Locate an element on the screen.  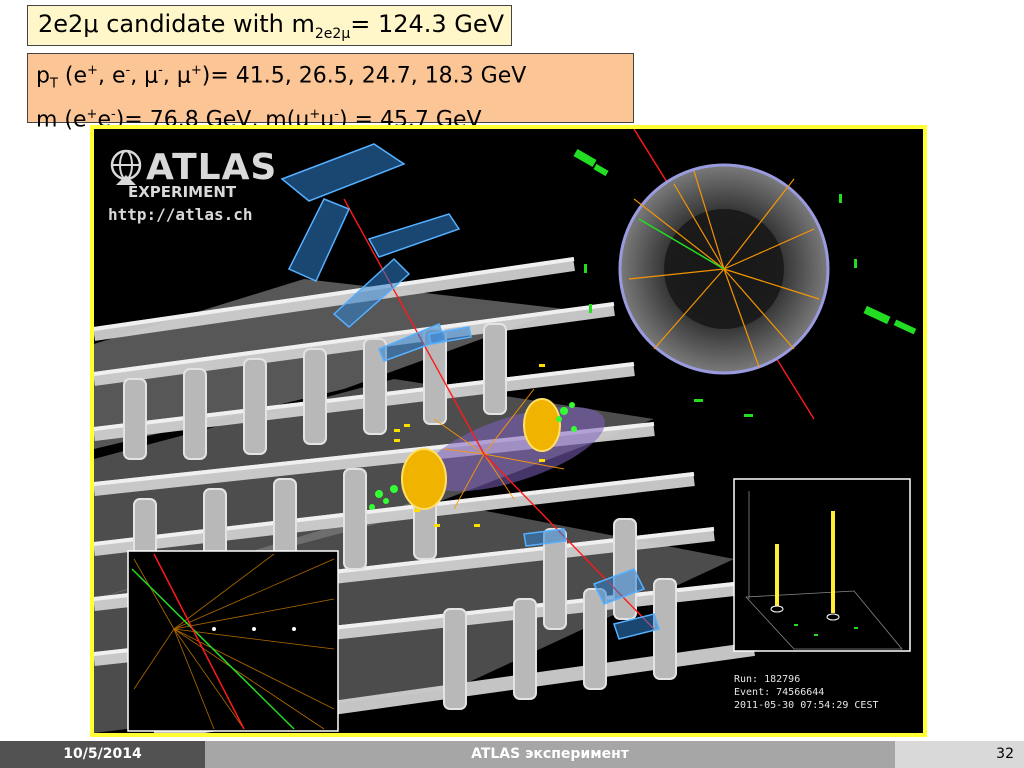
pt-text-3: , μ is located at coordinates (144, 76).